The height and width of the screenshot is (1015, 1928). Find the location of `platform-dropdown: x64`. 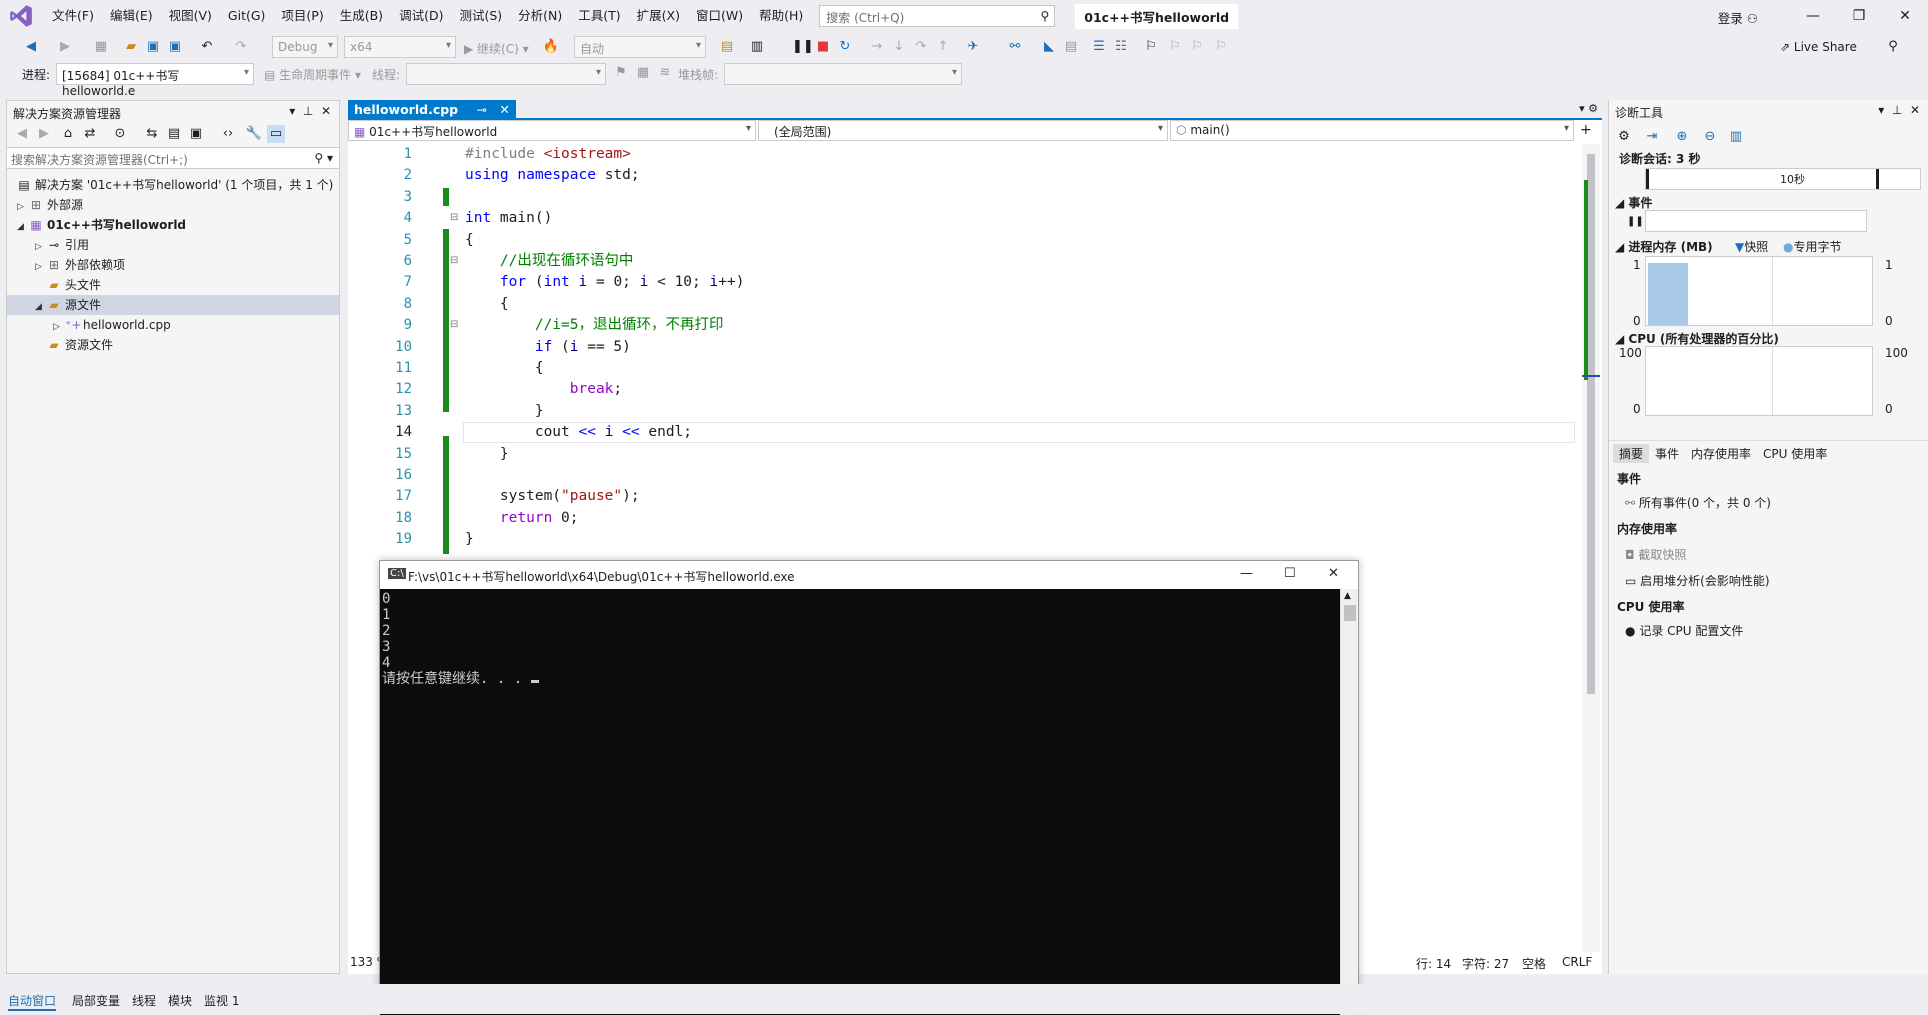

platform-dropdown: x64 is located at coordinates (400, 47).